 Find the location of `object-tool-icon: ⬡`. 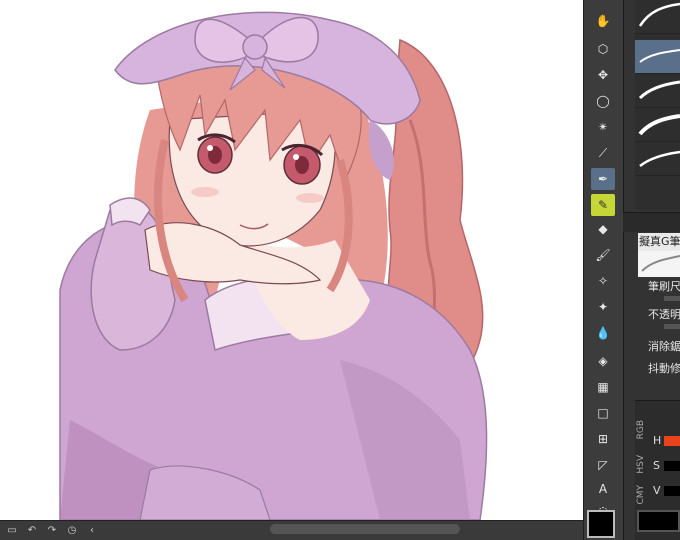

object-tool-icon: ⬡ is located at coordinates (603, 49).